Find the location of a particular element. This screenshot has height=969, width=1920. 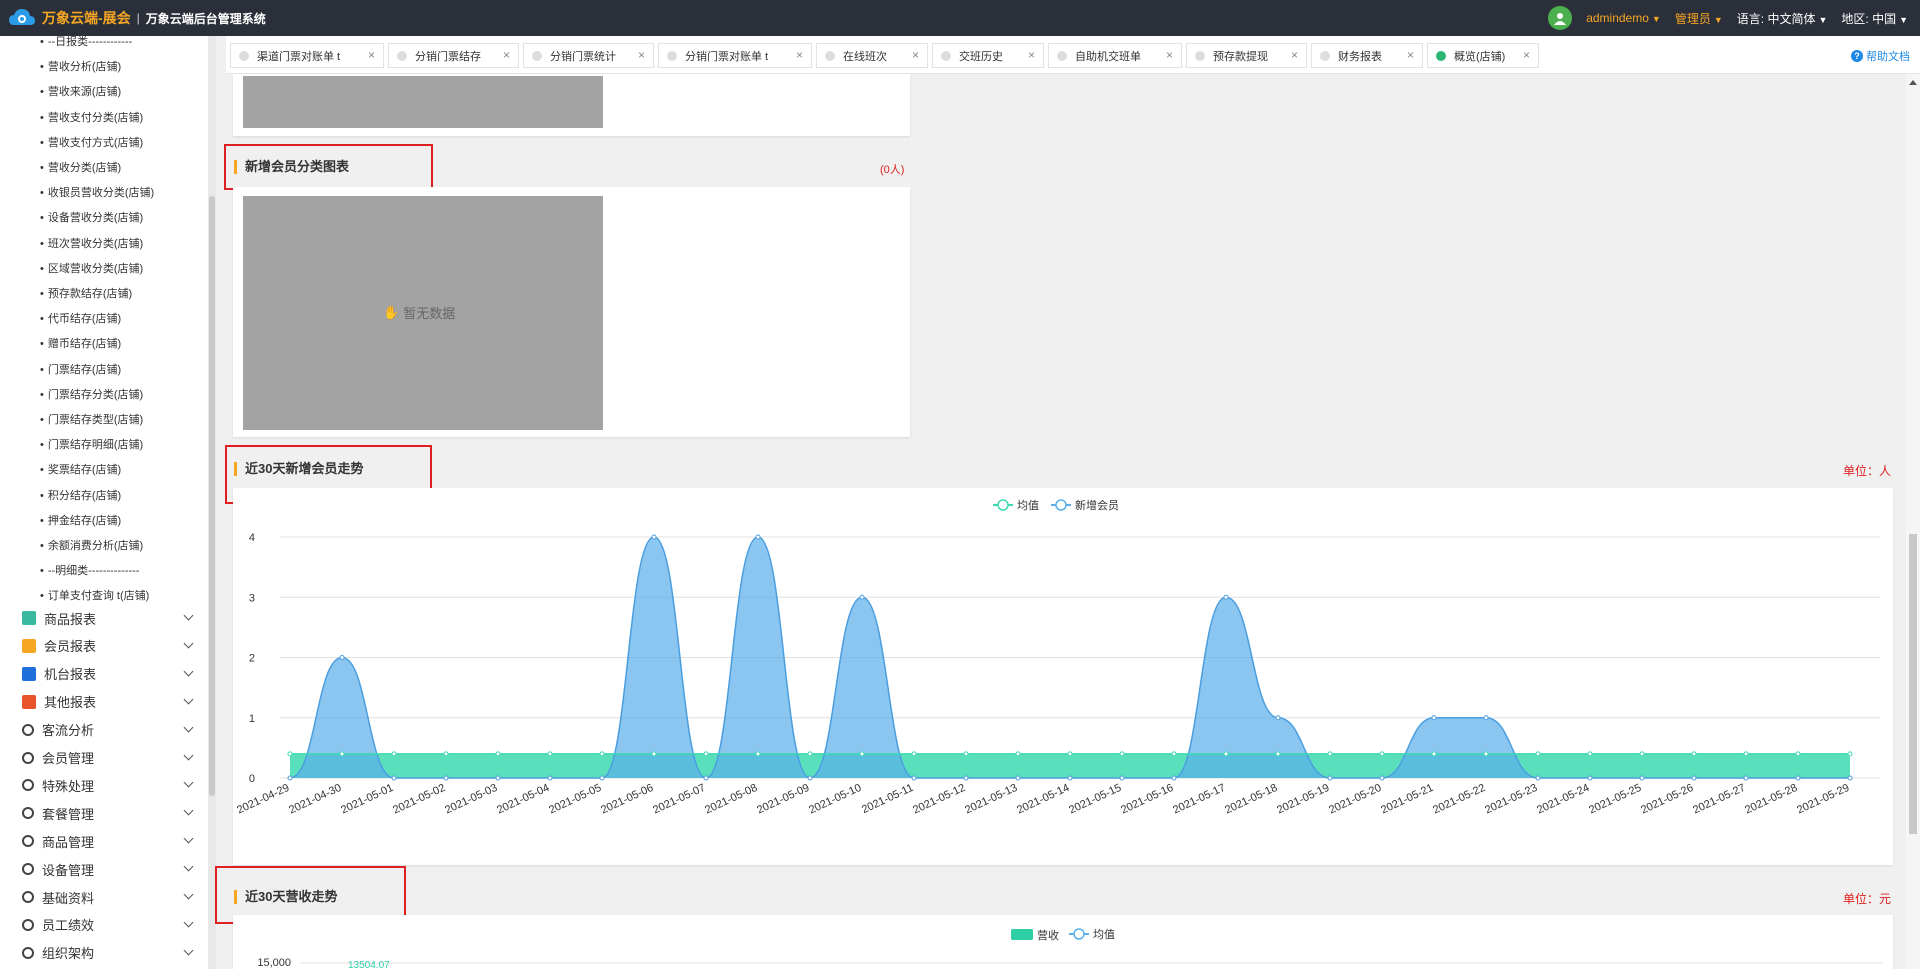

tab-4: 在线班次 × is located at coordinates (872, 55).